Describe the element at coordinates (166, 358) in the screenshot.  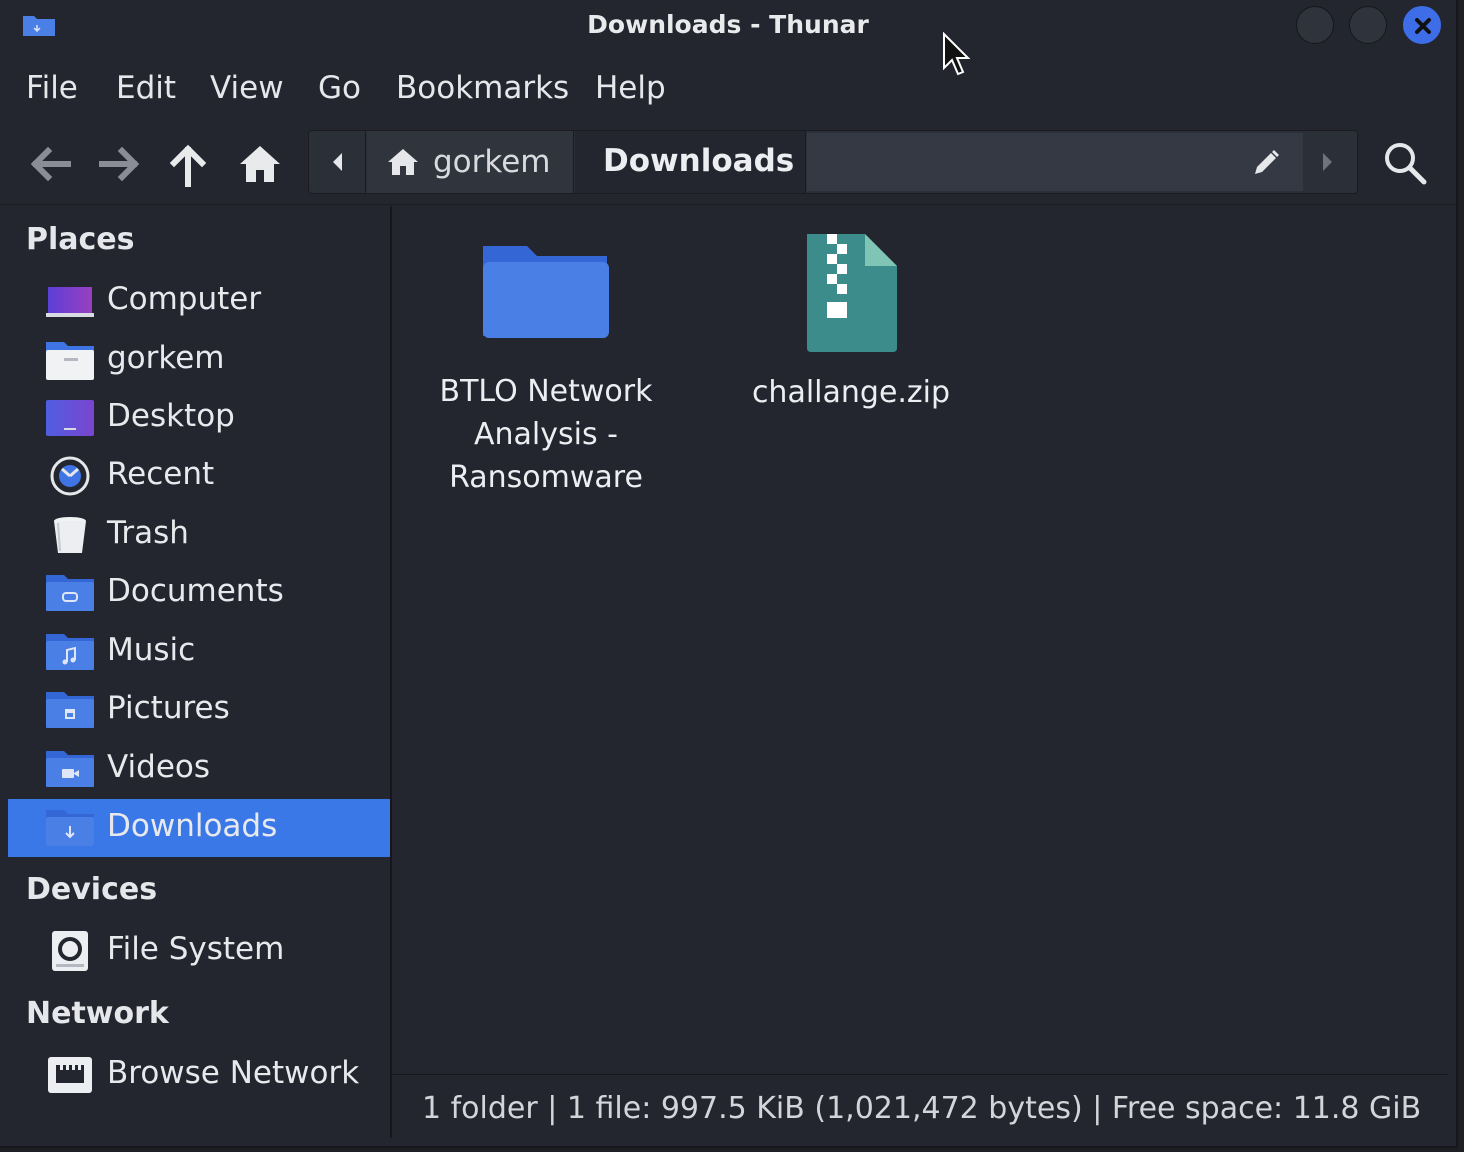
I see `sidebar-item-label: gorkem` at that location.